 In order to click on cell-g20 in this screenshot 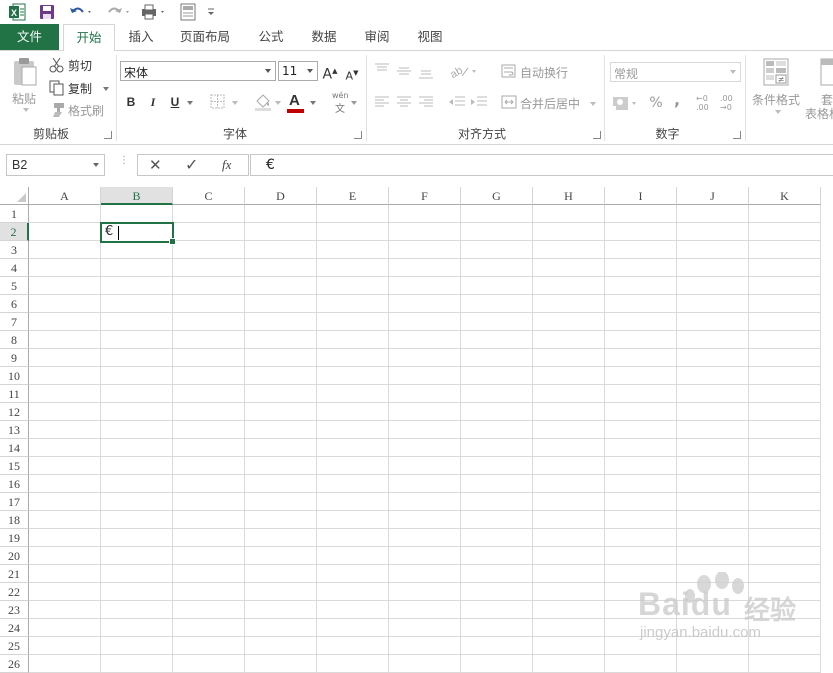, I will do `click(497, 556)`.